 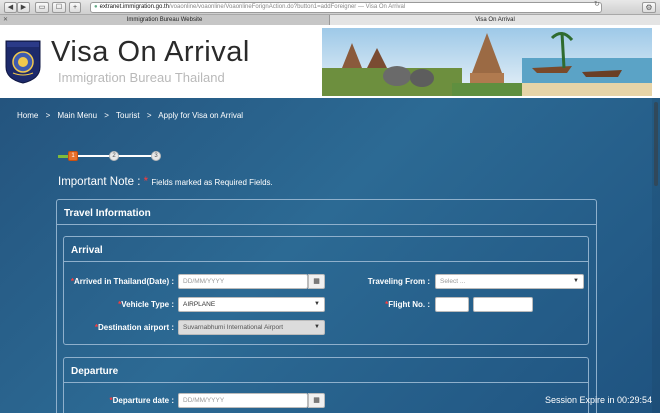 What do you see at coordinates (212, 182) in the screenshot?
I see `important-note-text: Fields marked as Required Fields.` at bounding box center [212, 182].